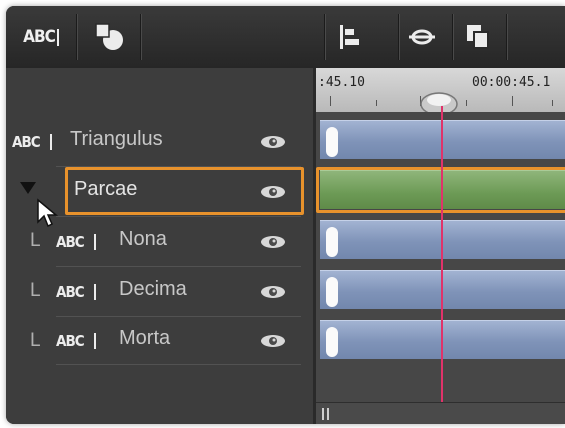 The height and width of the screenshot is (428, 565). What do you see at coordinates (341, 82) in the screenshot?
I see `ruler-start-label: :45.10` at bounding box center [341, 82].